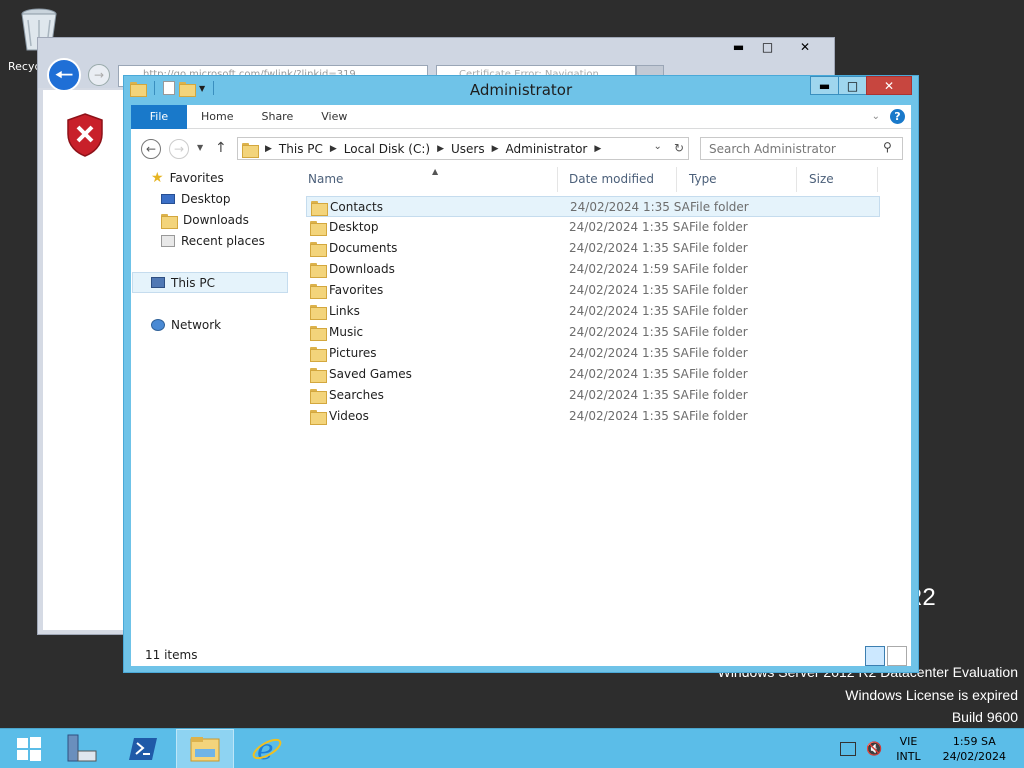 This screenshot has width=1024, height=768. Describe the element at coordinates (908, 749) in the screenshot. I see `language-indicator: VIE INTL` at that location.